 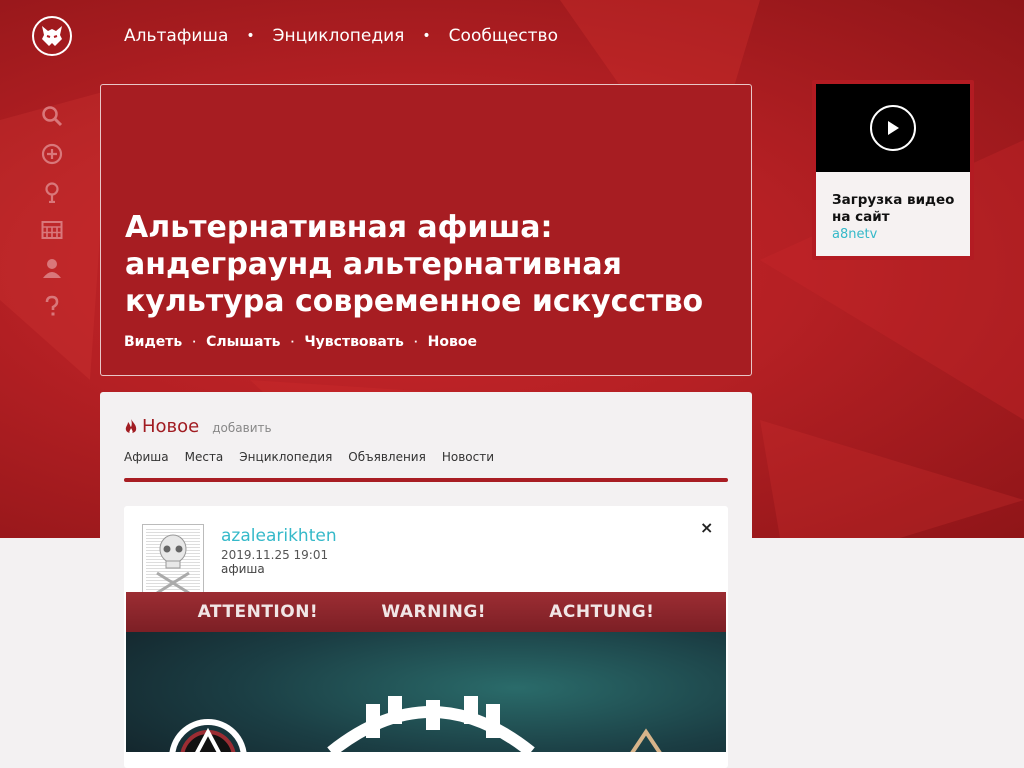 What do you see at coordinates (275, 555) in the screenshot?
I see `post-date: 2019.11.25 19:01` at bounding box center [275, 555].